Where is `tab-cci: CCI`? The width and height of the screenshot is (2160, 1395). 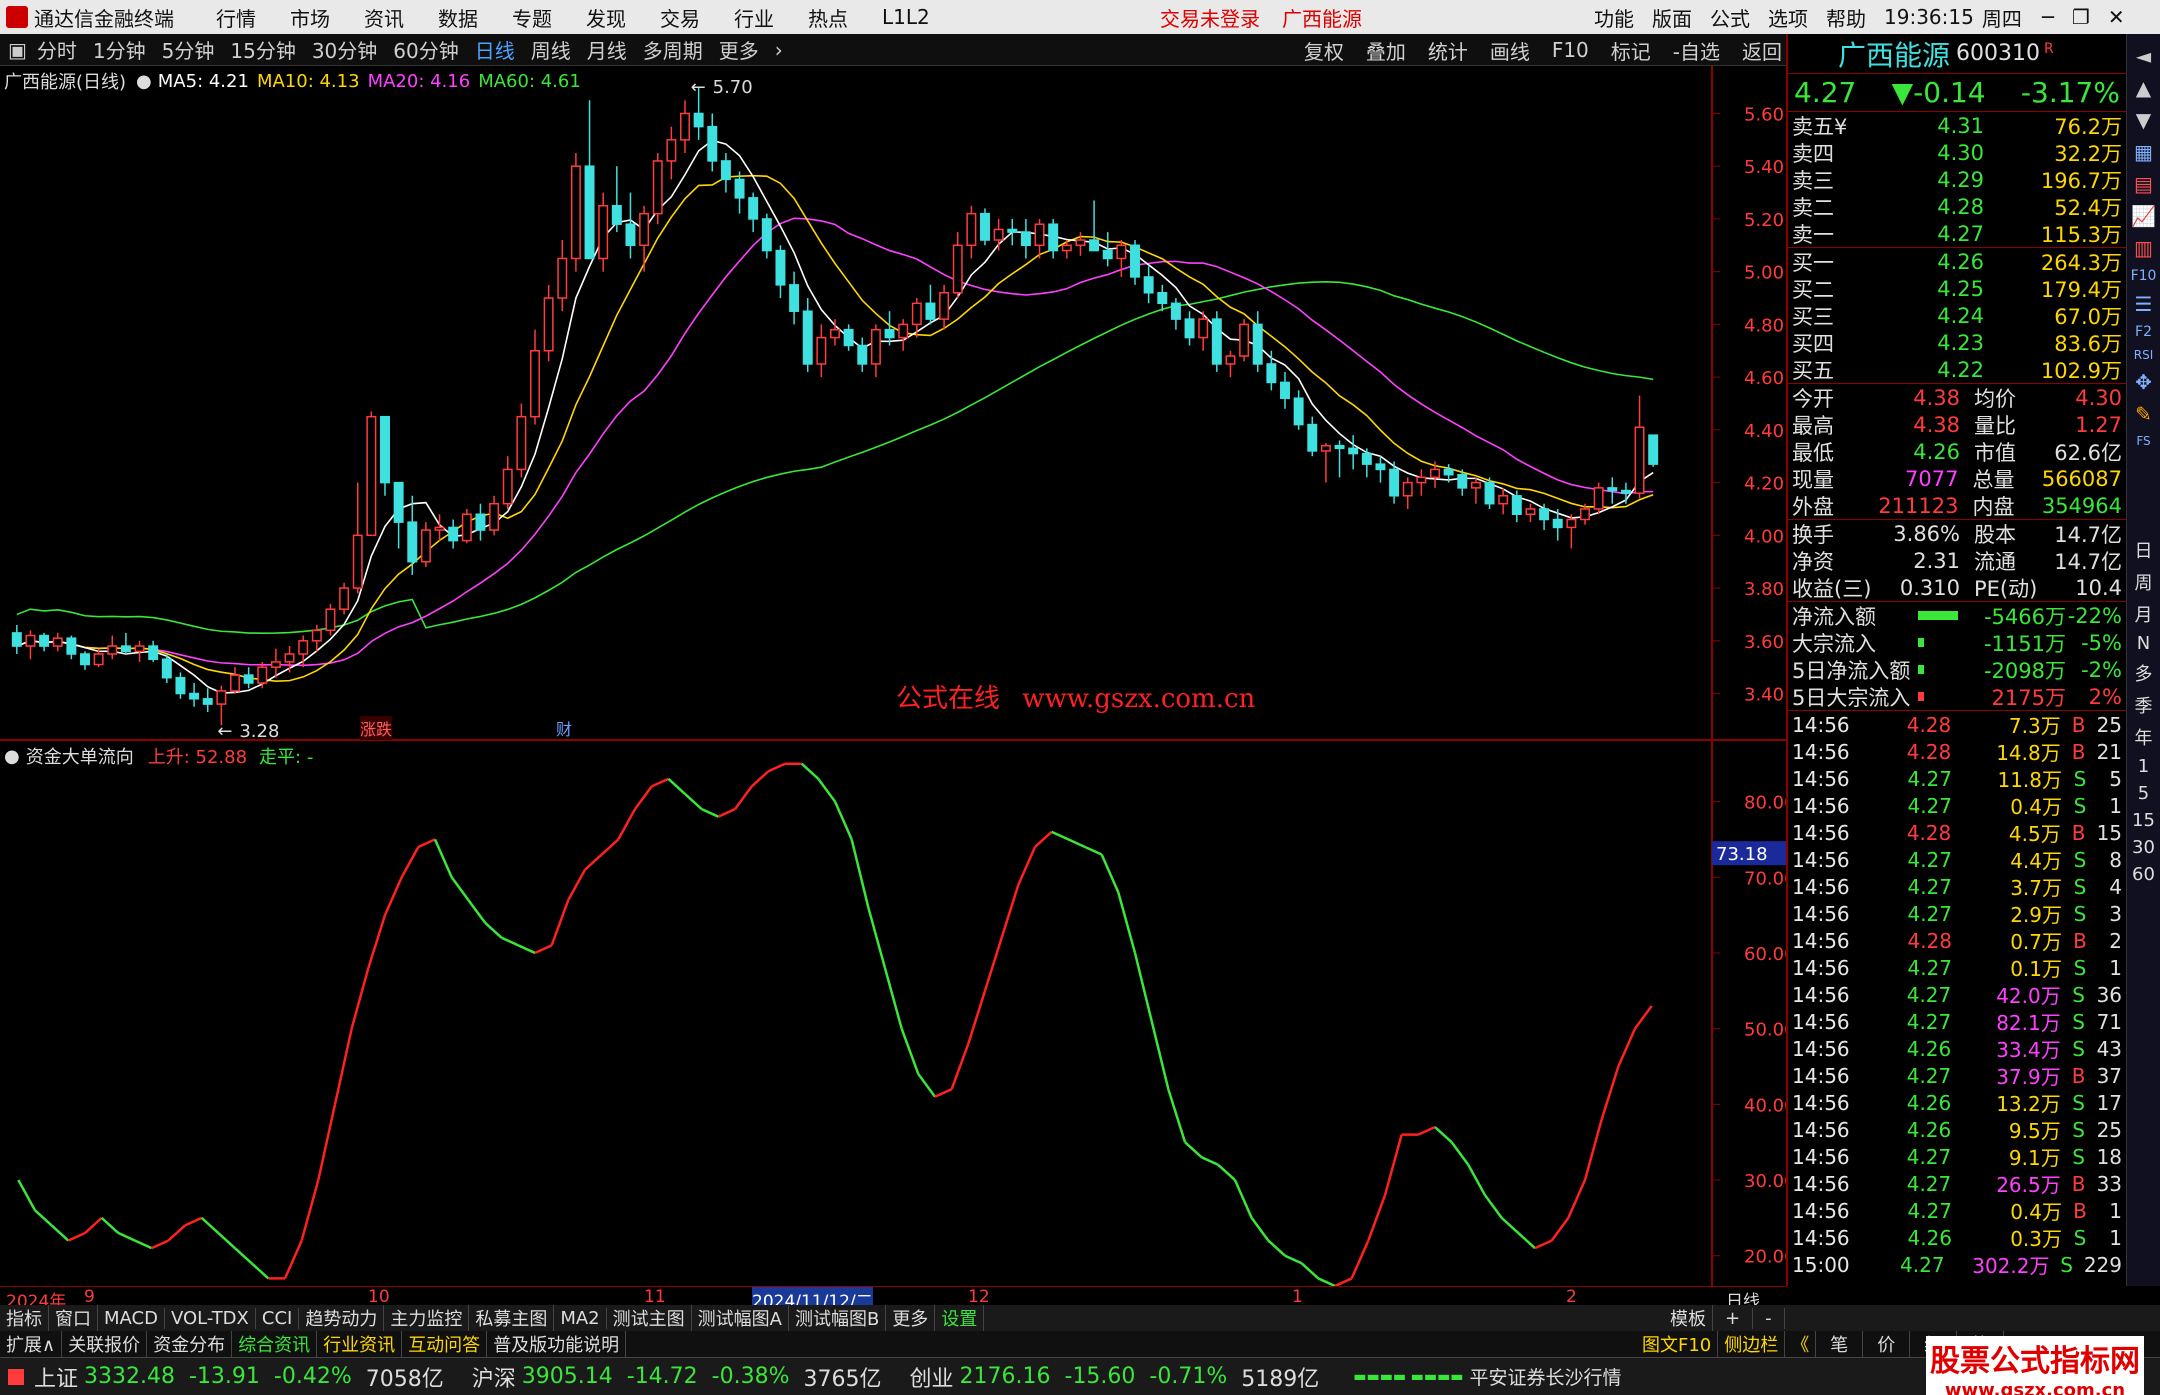 tab-cci: CCI is located at coordinates (278, 1318).